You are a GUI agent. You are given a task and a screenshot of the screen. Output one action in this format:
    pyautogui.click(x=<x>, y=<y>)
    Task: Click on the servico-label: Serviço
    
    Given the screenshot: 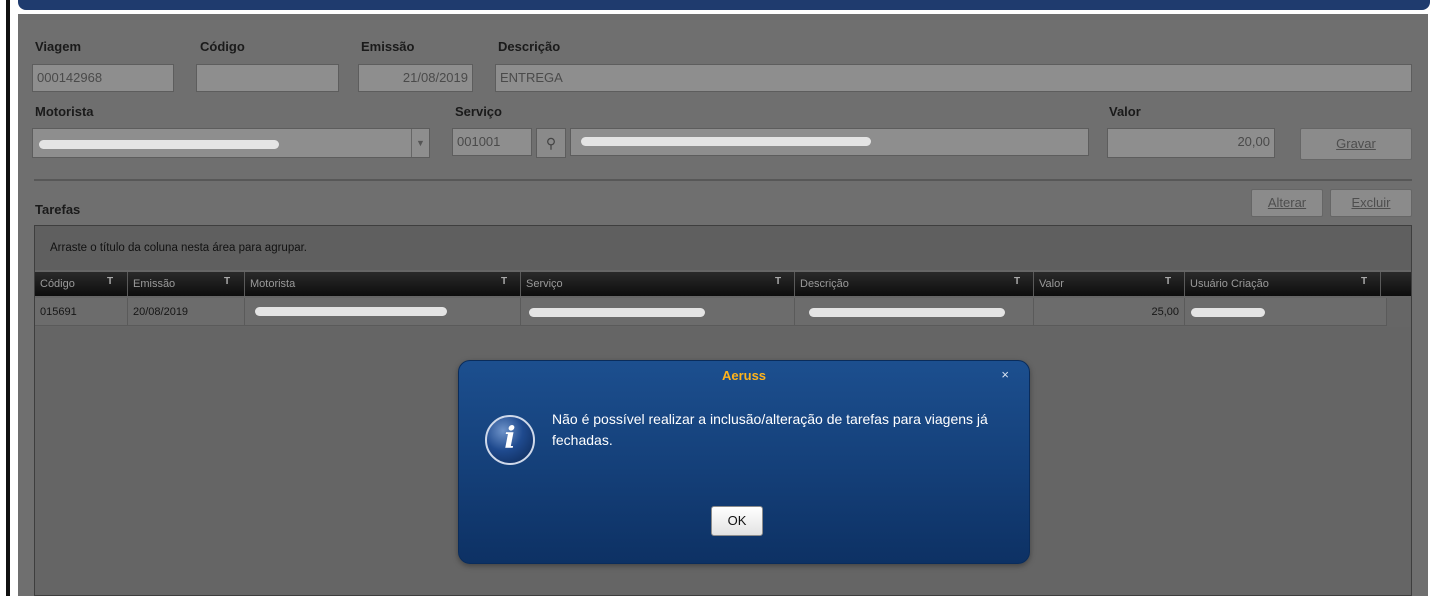 What is the action you would take?
    pyautogui.click(x=478, y=111)
    